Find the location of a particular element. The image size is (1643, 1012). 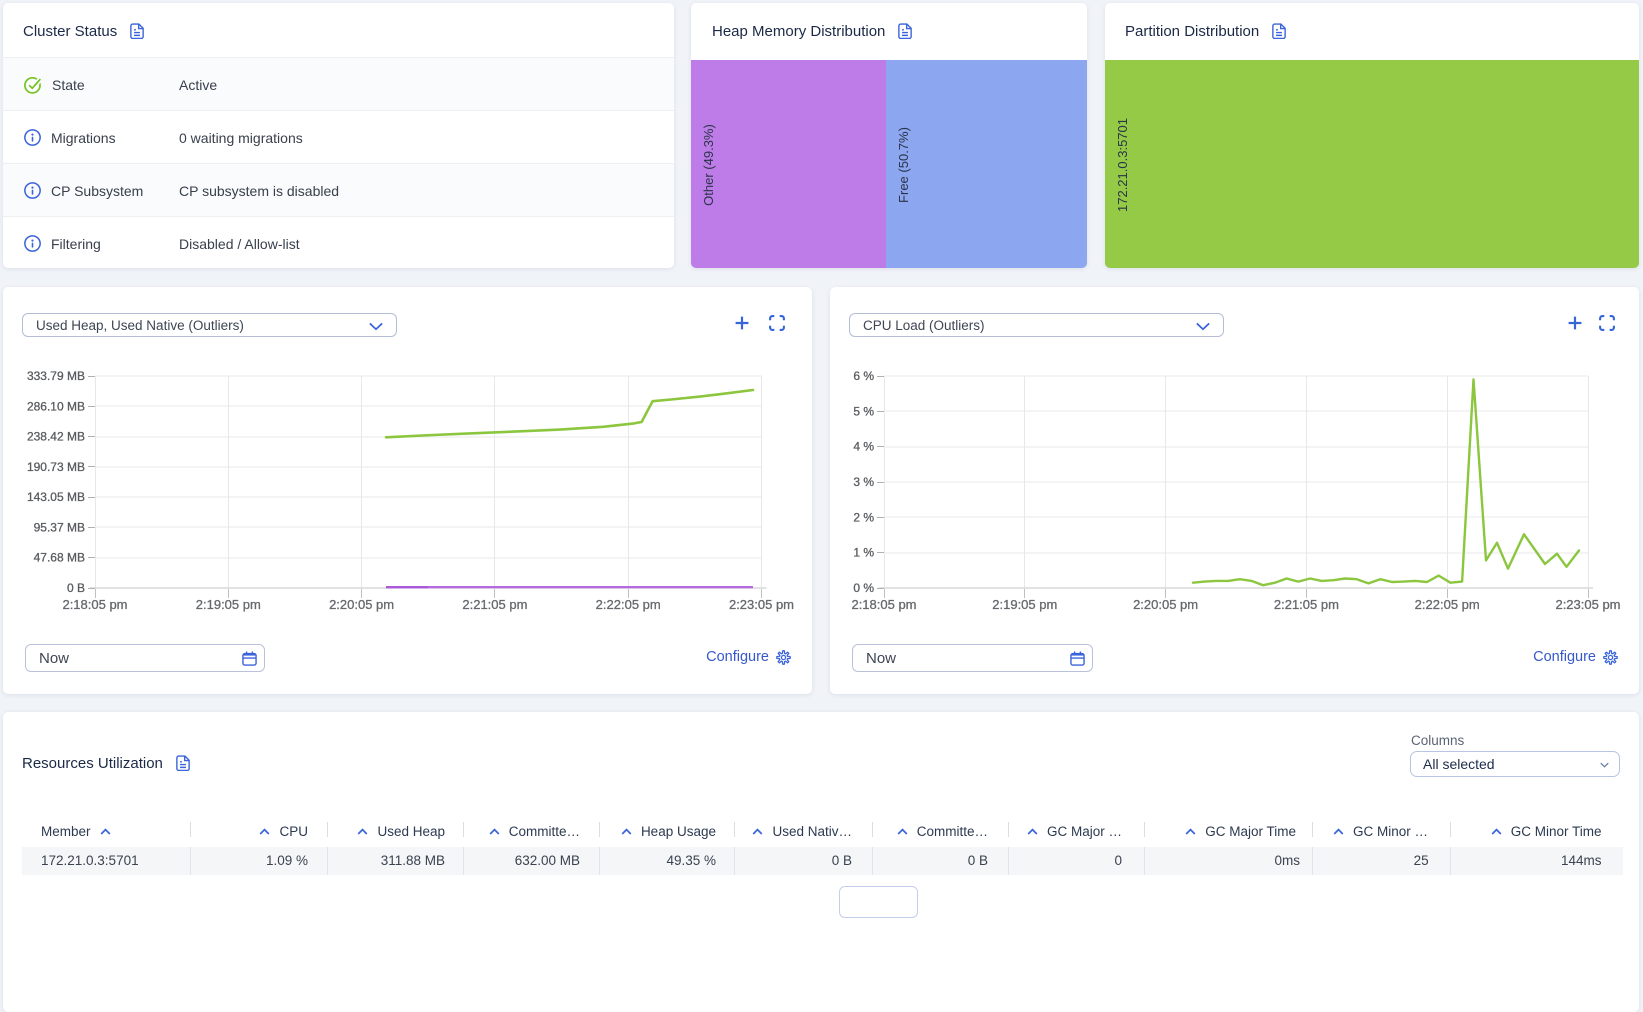

svg-text: 286.10 MB is located at coordinates (56, 406).